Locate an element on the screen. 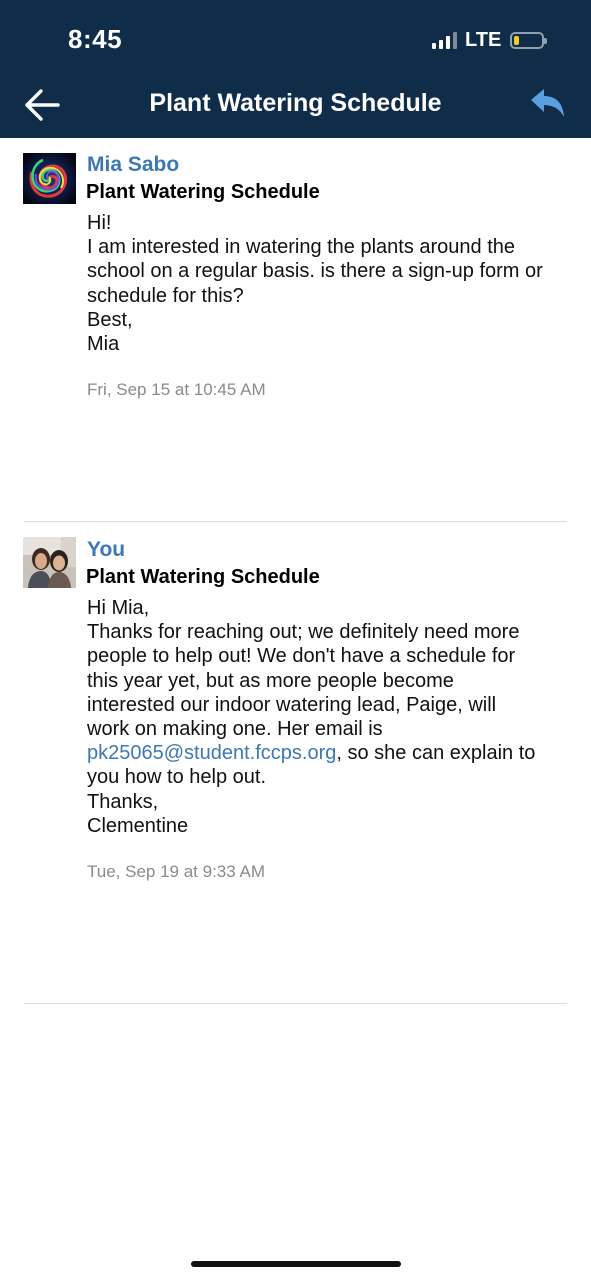 The image size is (591, 1280). signal-icon is located at coordinates (444, 40).